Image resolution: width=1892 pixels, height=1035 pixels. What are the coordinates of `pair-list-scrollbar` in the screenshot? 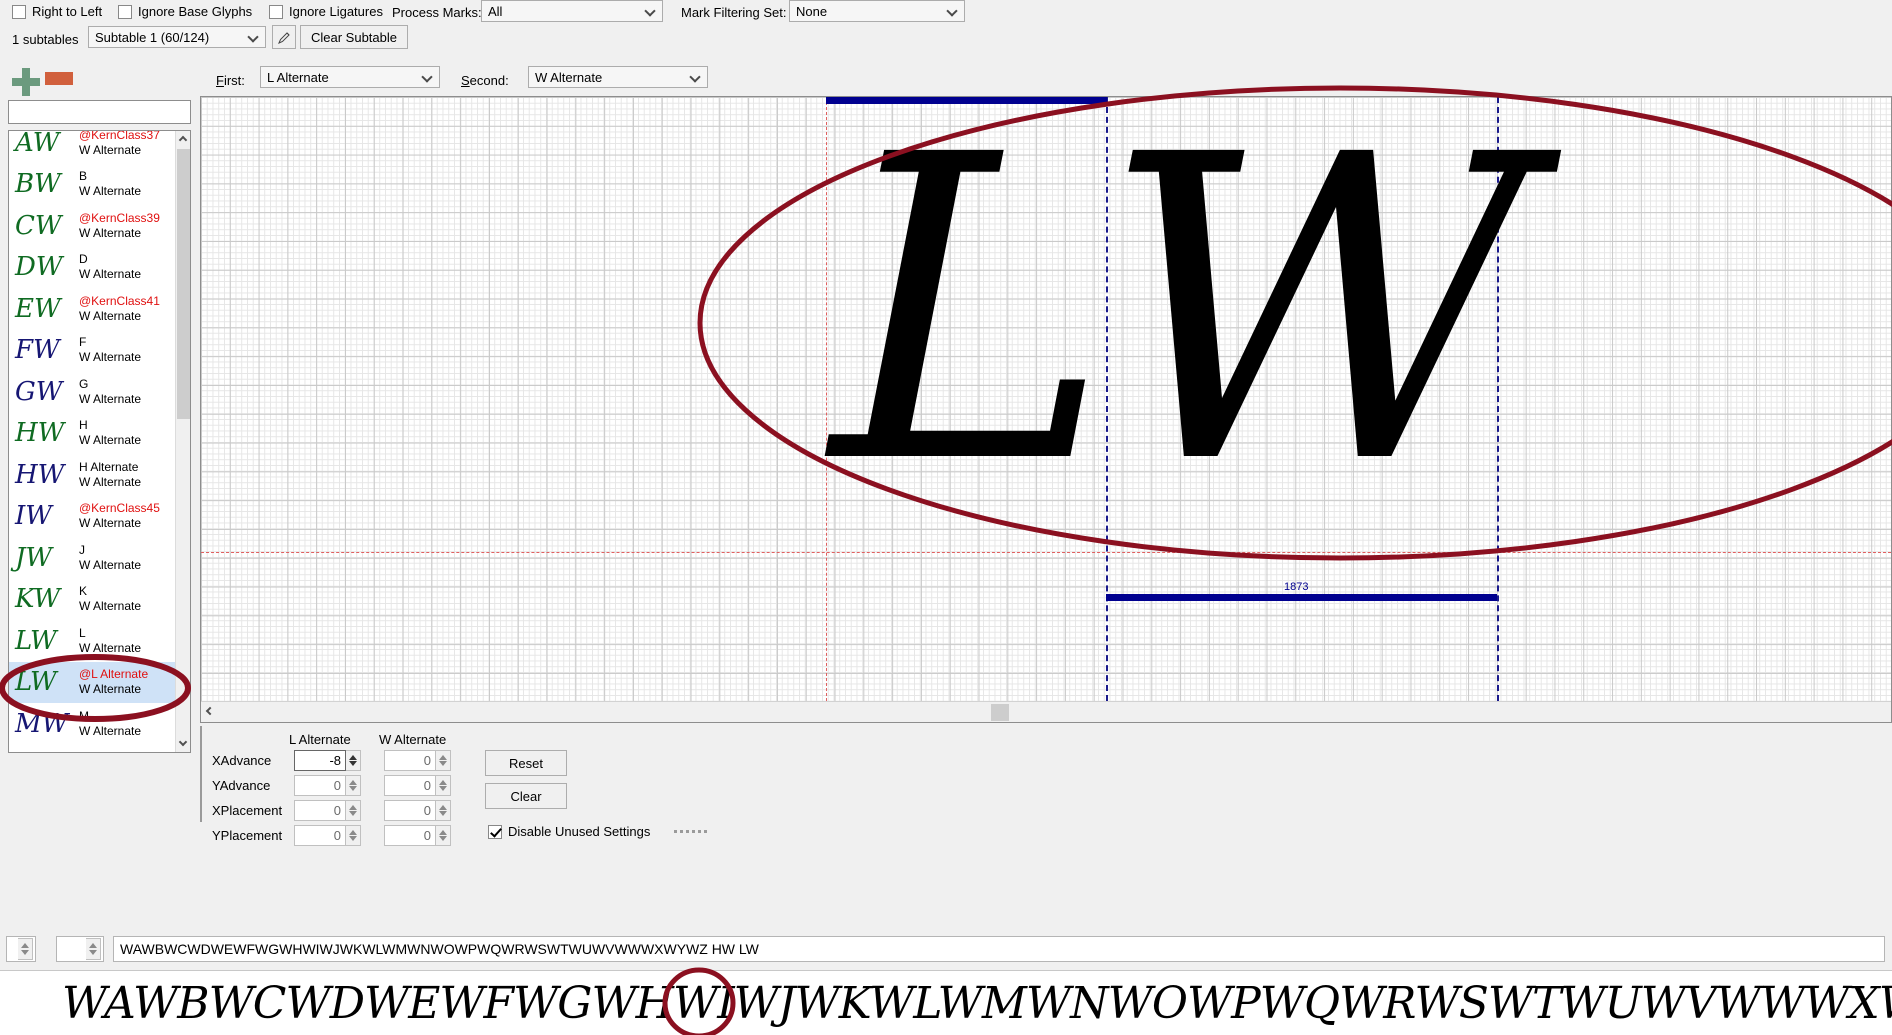 It's located at (182, 441).